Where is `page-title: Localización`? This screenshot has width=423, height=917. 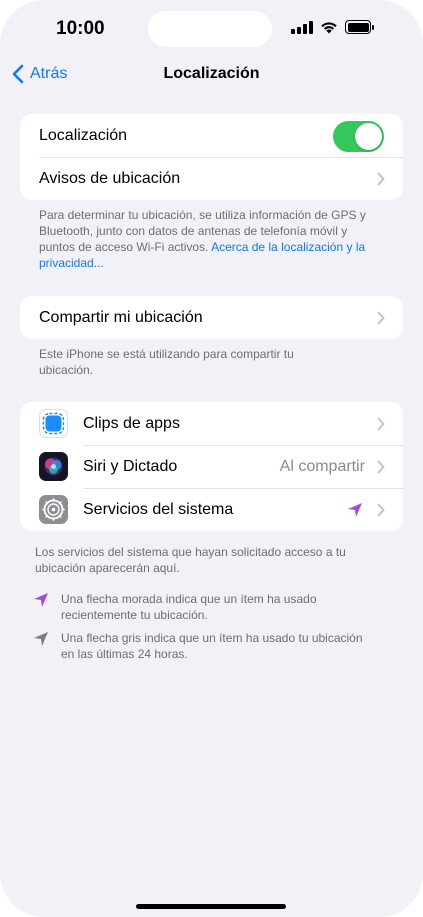
page-title: Localización is located at coordinates (211, 73).